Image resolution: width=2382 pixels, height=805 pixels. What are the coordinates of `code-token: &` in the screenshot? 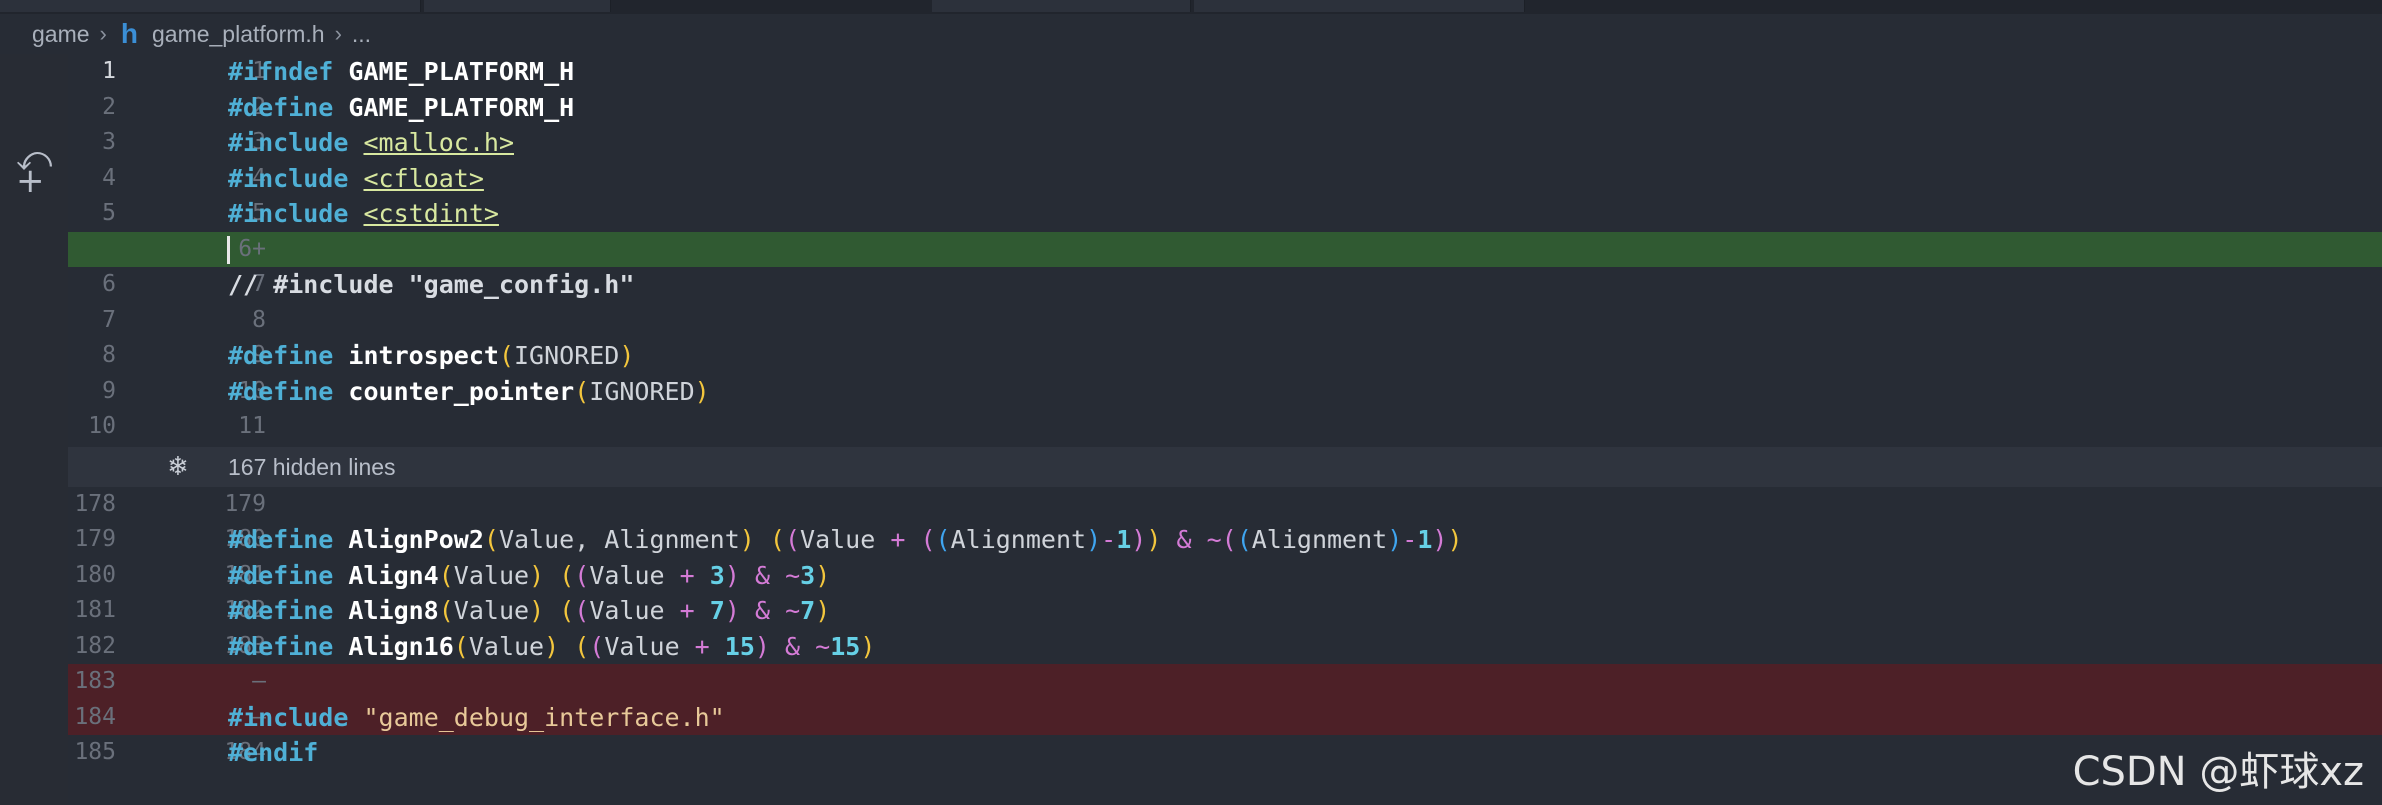 It's located at (762, 610).